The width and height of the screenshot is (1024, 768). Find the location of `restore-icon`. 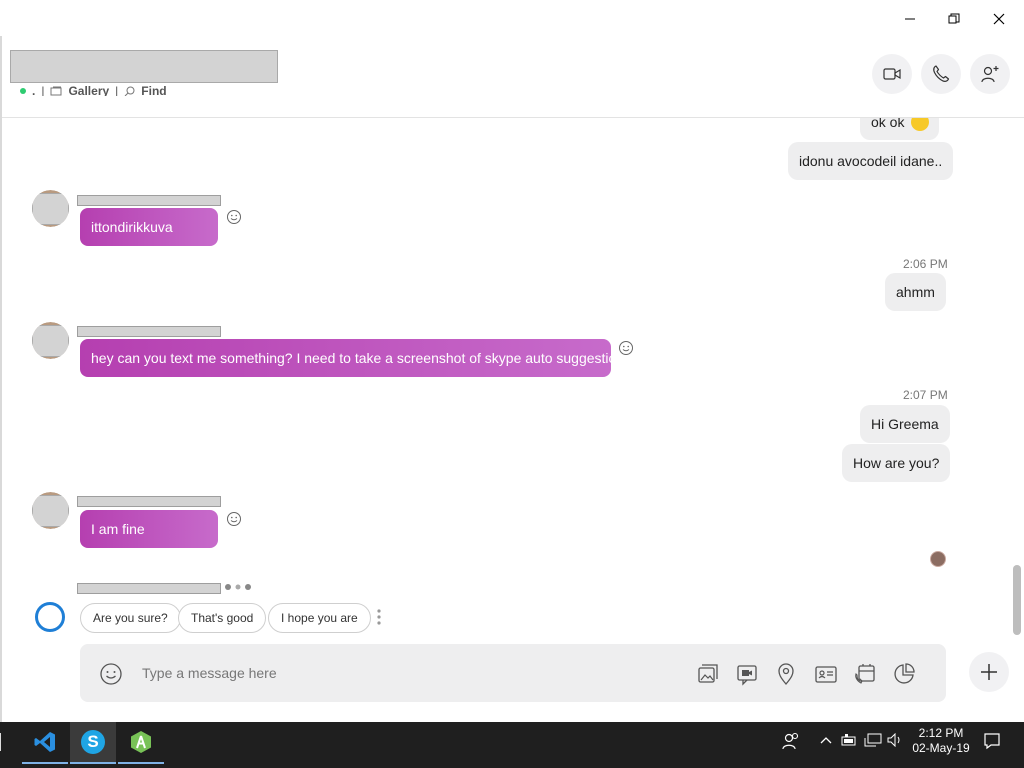

restore-icon is located at coordinates (954, 18).